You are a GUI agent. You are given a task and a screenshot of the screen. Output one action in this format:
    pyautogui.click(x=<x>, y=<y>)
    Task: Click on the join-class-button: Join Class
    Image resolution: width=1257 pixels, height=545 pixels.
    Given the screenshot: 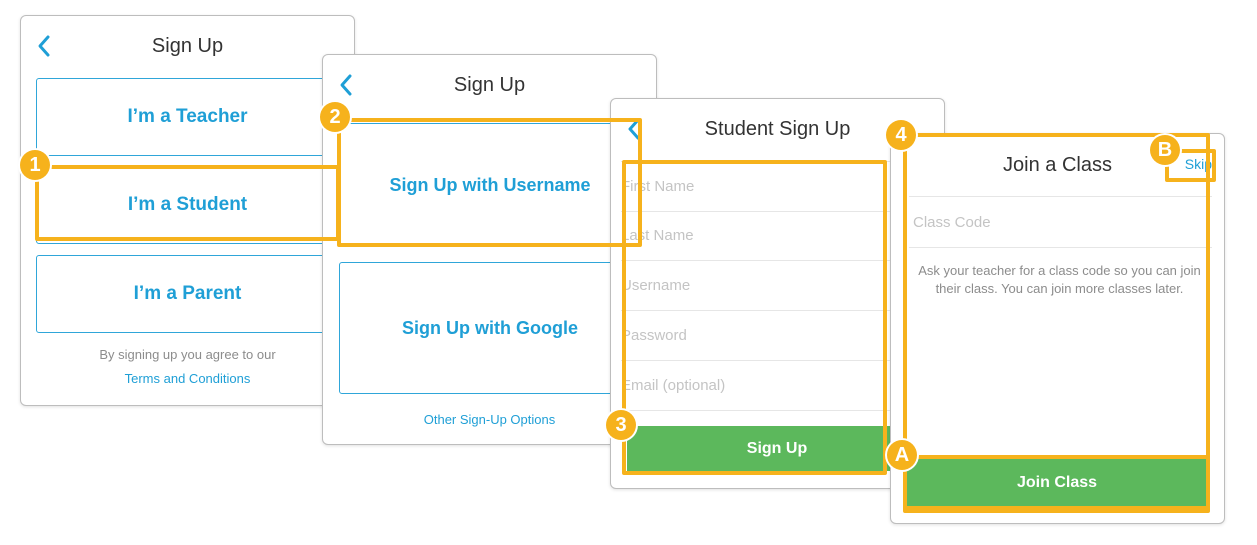 What is the action you would take?
    pyautogui.click(x=1057, y=483)
    